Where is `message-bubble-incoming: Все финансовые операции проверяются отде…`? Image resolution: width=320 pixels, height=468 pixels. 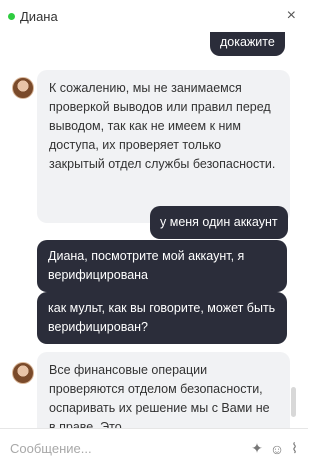 message-bubble-incoming: Все финансовые операции проверяются отде… is located at coordinates (163, 390).